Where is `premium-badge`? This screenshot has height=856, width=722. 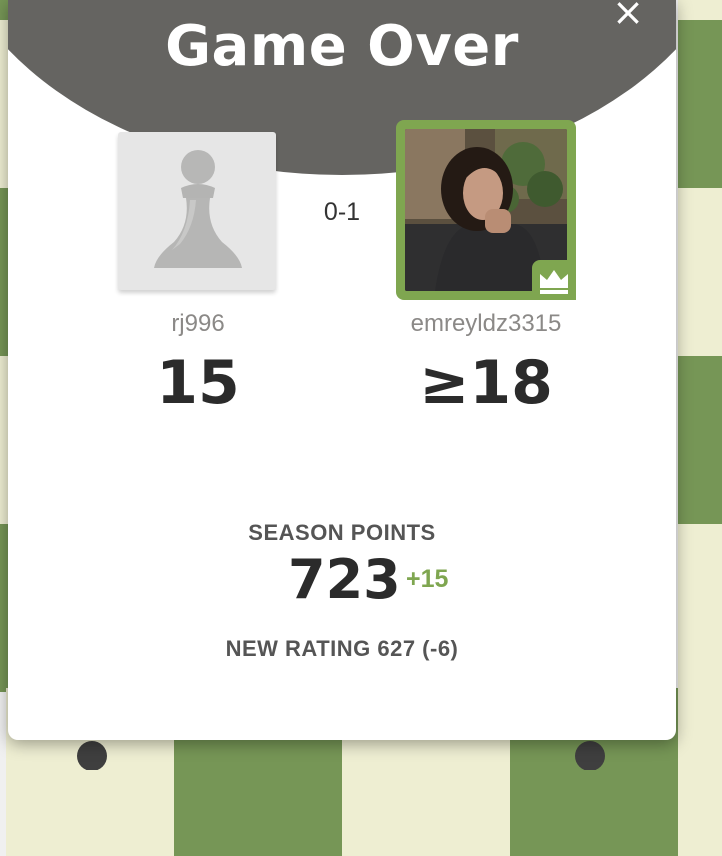
premium-badge is located at coordinates (554, 280).